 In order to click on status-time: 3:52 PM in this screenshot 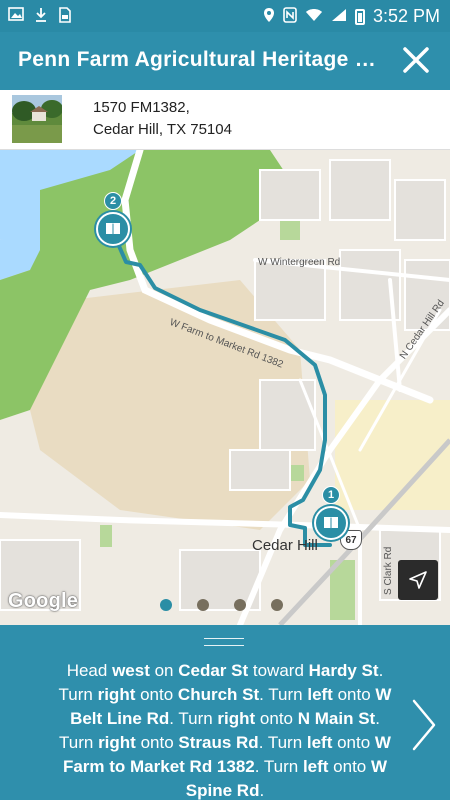, I will do `click(406, 16)`.